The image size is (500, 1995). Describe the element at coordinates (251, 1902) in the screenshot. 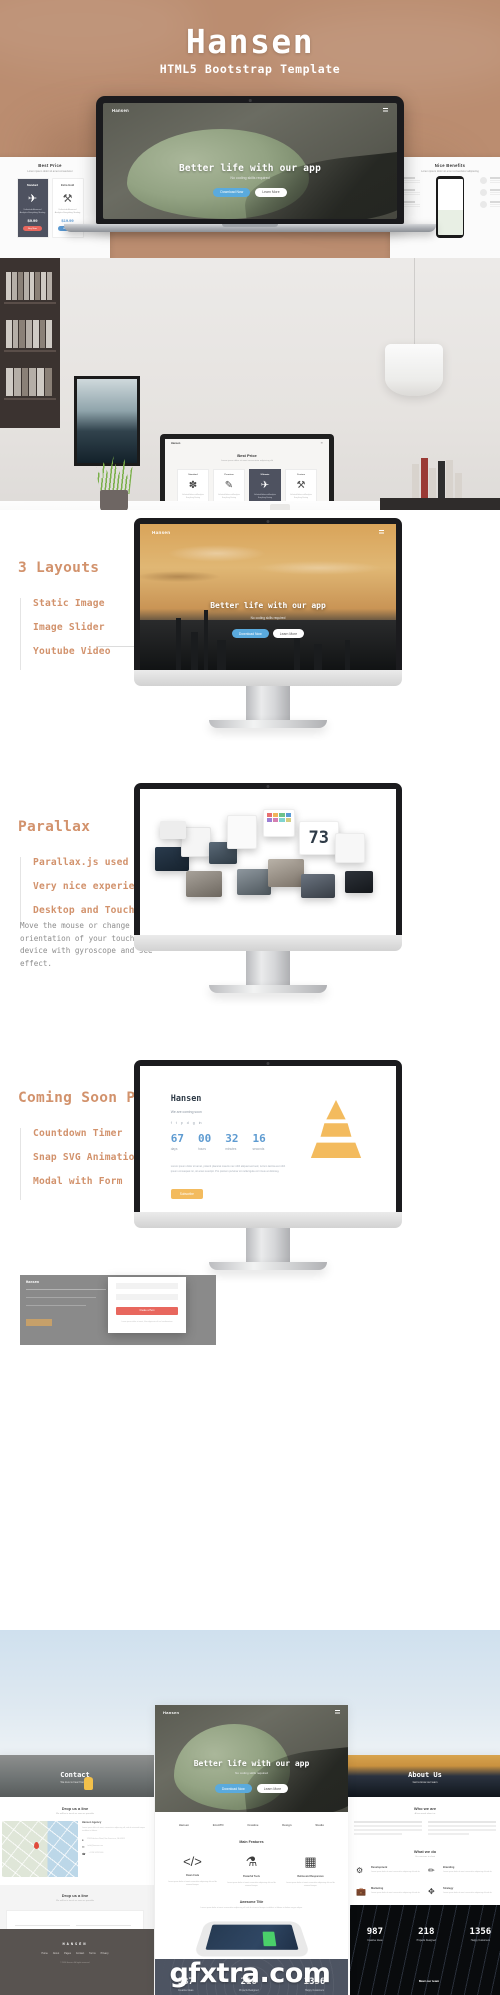

I see `awesome-title: Awesome Title` at that location.